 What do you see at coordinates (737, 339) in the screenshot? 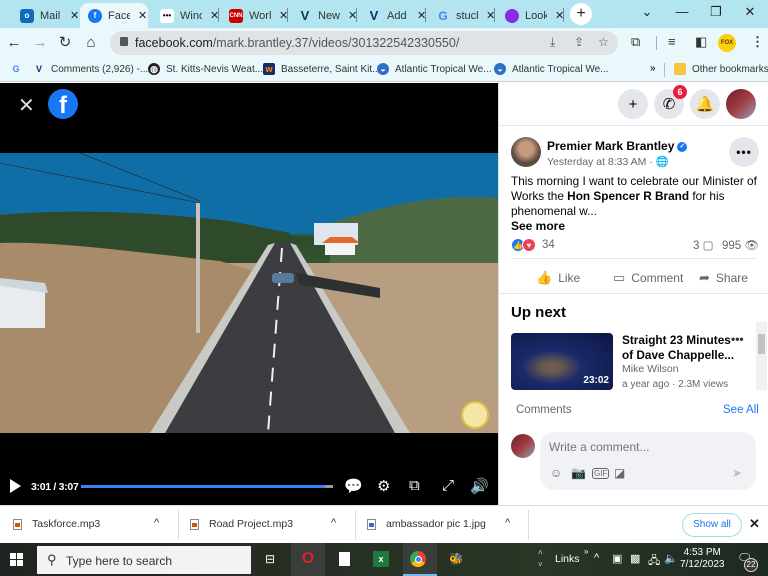
I see `up-next-options-icon: •••` at bounding box center [737, 339].